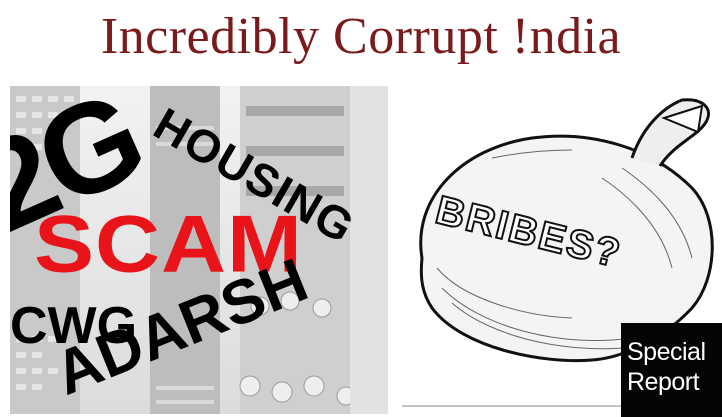 The height and width of the screenshot is (417, 722). I want to click on badge-line-1: Special, so click(666, 352).